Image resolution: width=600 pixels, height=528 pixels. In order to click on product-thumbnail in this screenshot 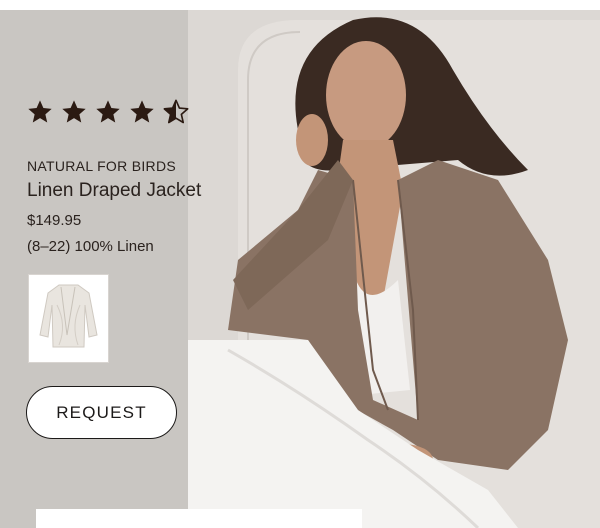, I will do `click(68, 318)`.